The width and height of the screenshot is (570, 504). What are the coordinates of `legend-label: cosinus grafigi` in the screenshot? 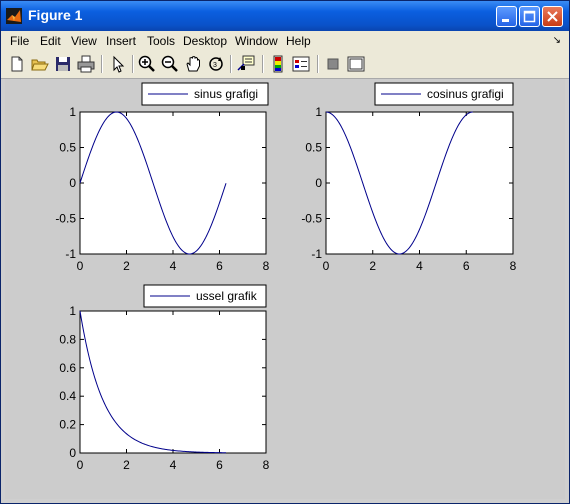 It's located at (465, 94).